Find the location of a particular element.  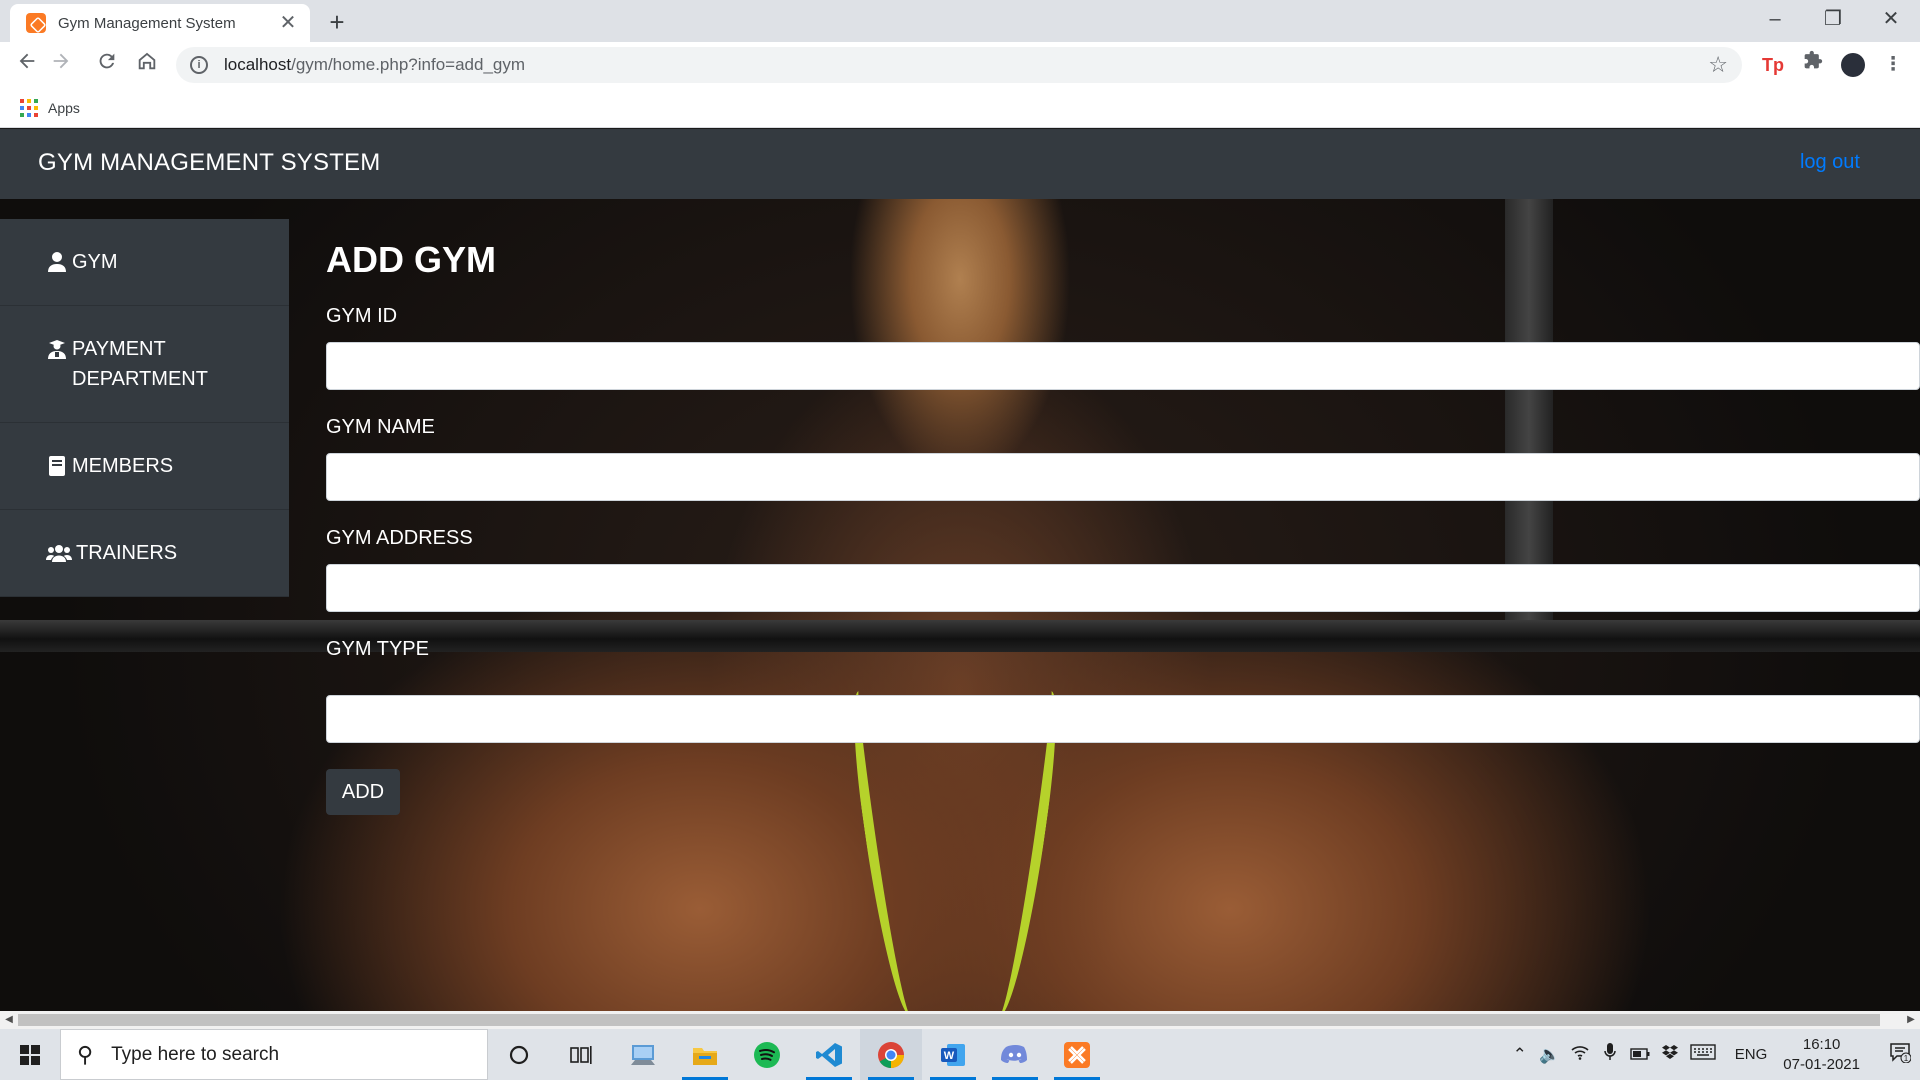

minimize-button: – is located at coordinates (1775, 19).